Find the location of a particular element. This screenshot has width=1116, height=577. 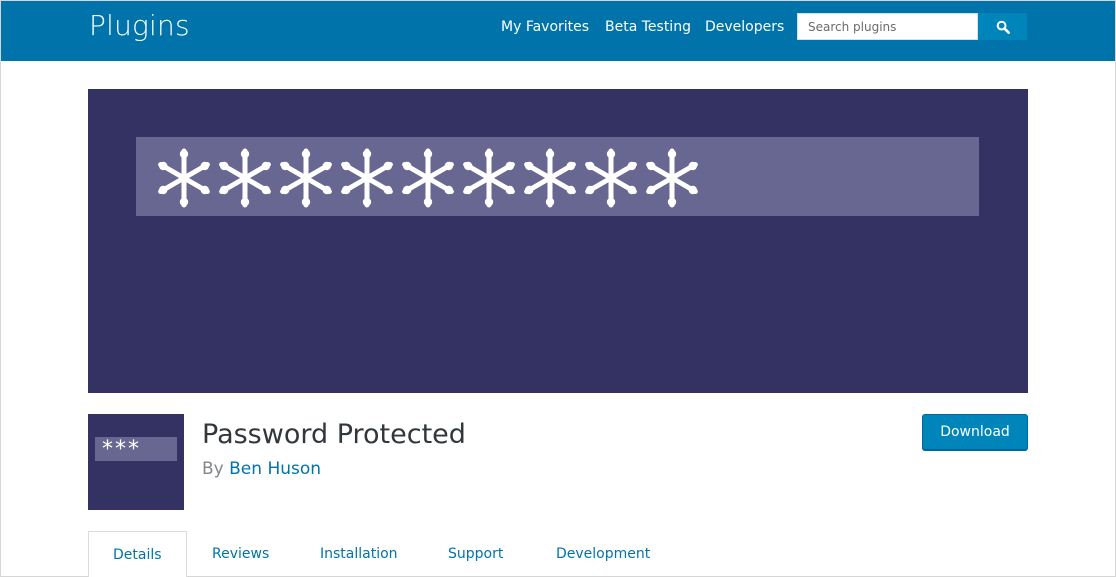

nav-my-favorites: My Favorites is located at coordinates (545, 27).